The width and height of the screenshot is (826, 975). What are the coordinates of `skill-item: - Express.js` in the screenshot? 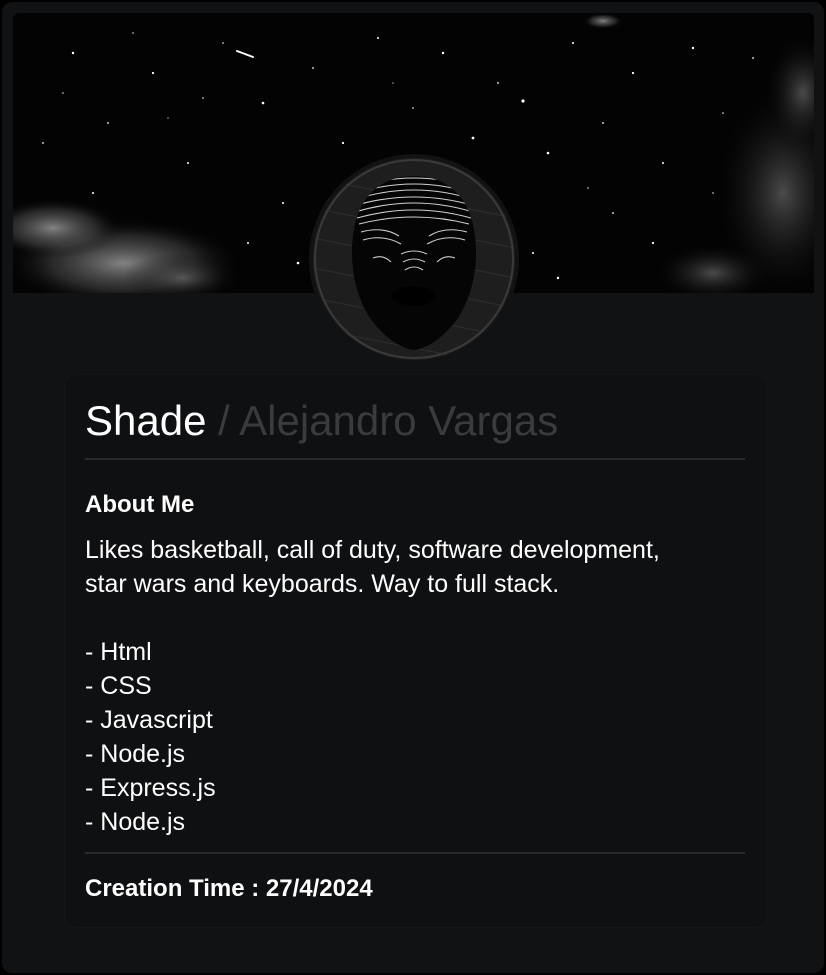 It's located at (150, 788).